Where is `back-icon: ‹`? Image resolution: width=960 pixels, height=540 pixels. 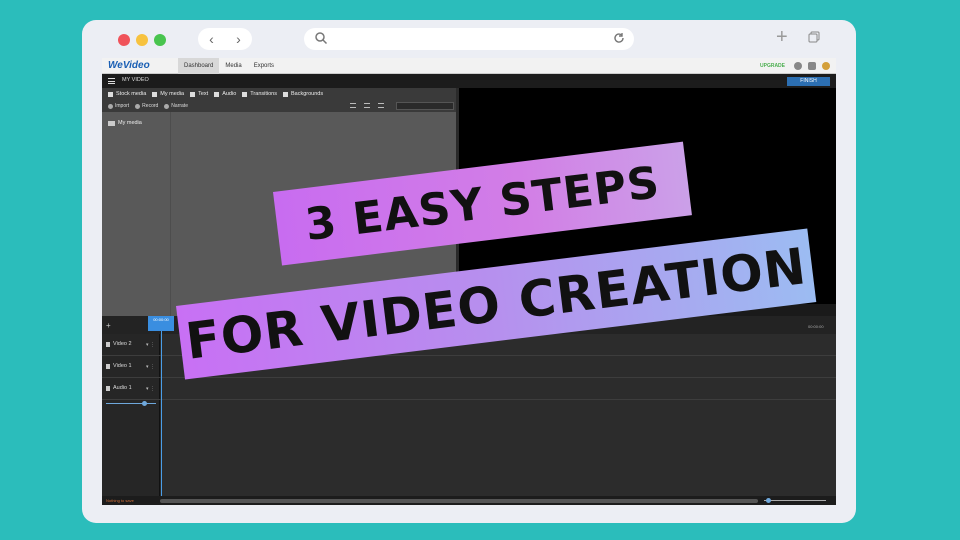
back-icon: ‹ is located at coordinates (211, 39).